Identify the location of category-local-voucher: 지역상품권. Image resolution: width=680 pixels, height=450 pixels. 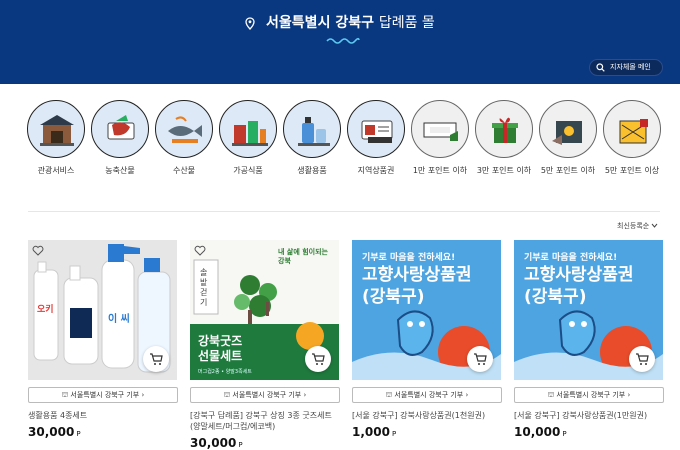
(376, 138).